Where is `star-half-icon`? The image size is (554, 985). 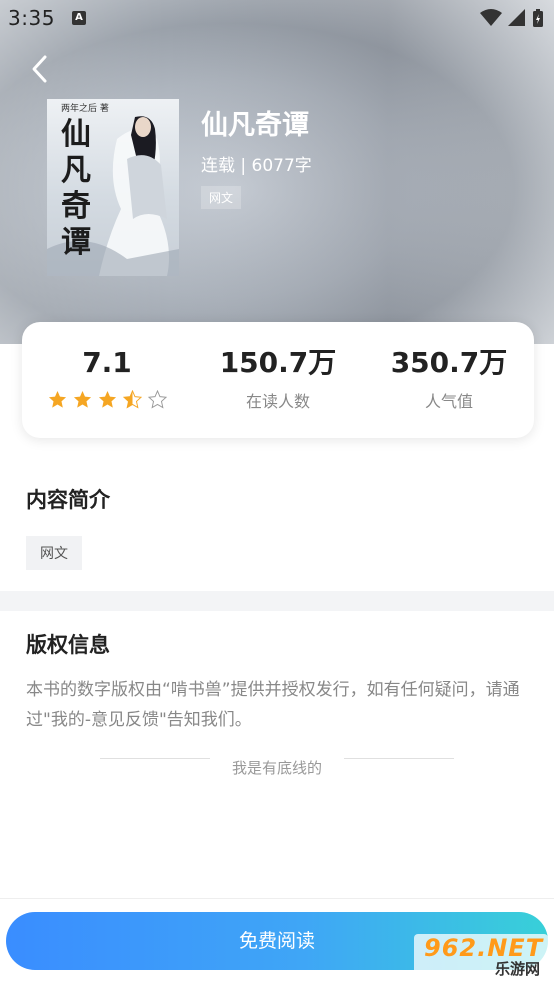
star-half-icon is located at coordinates (132, 399).